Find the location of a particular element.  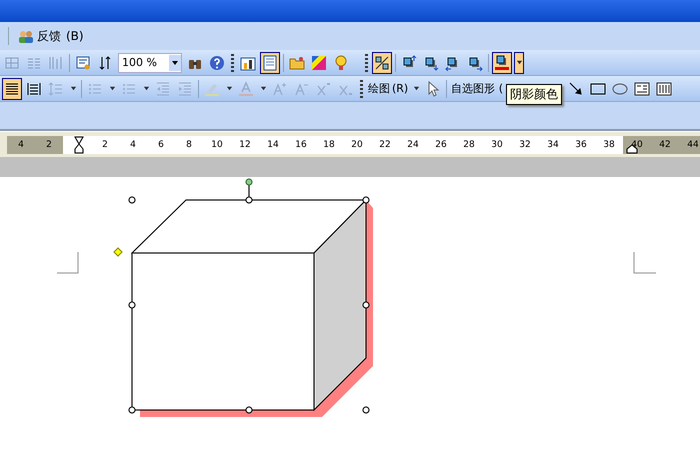

ruler-label: 26 is located at coordinates (441, 145).